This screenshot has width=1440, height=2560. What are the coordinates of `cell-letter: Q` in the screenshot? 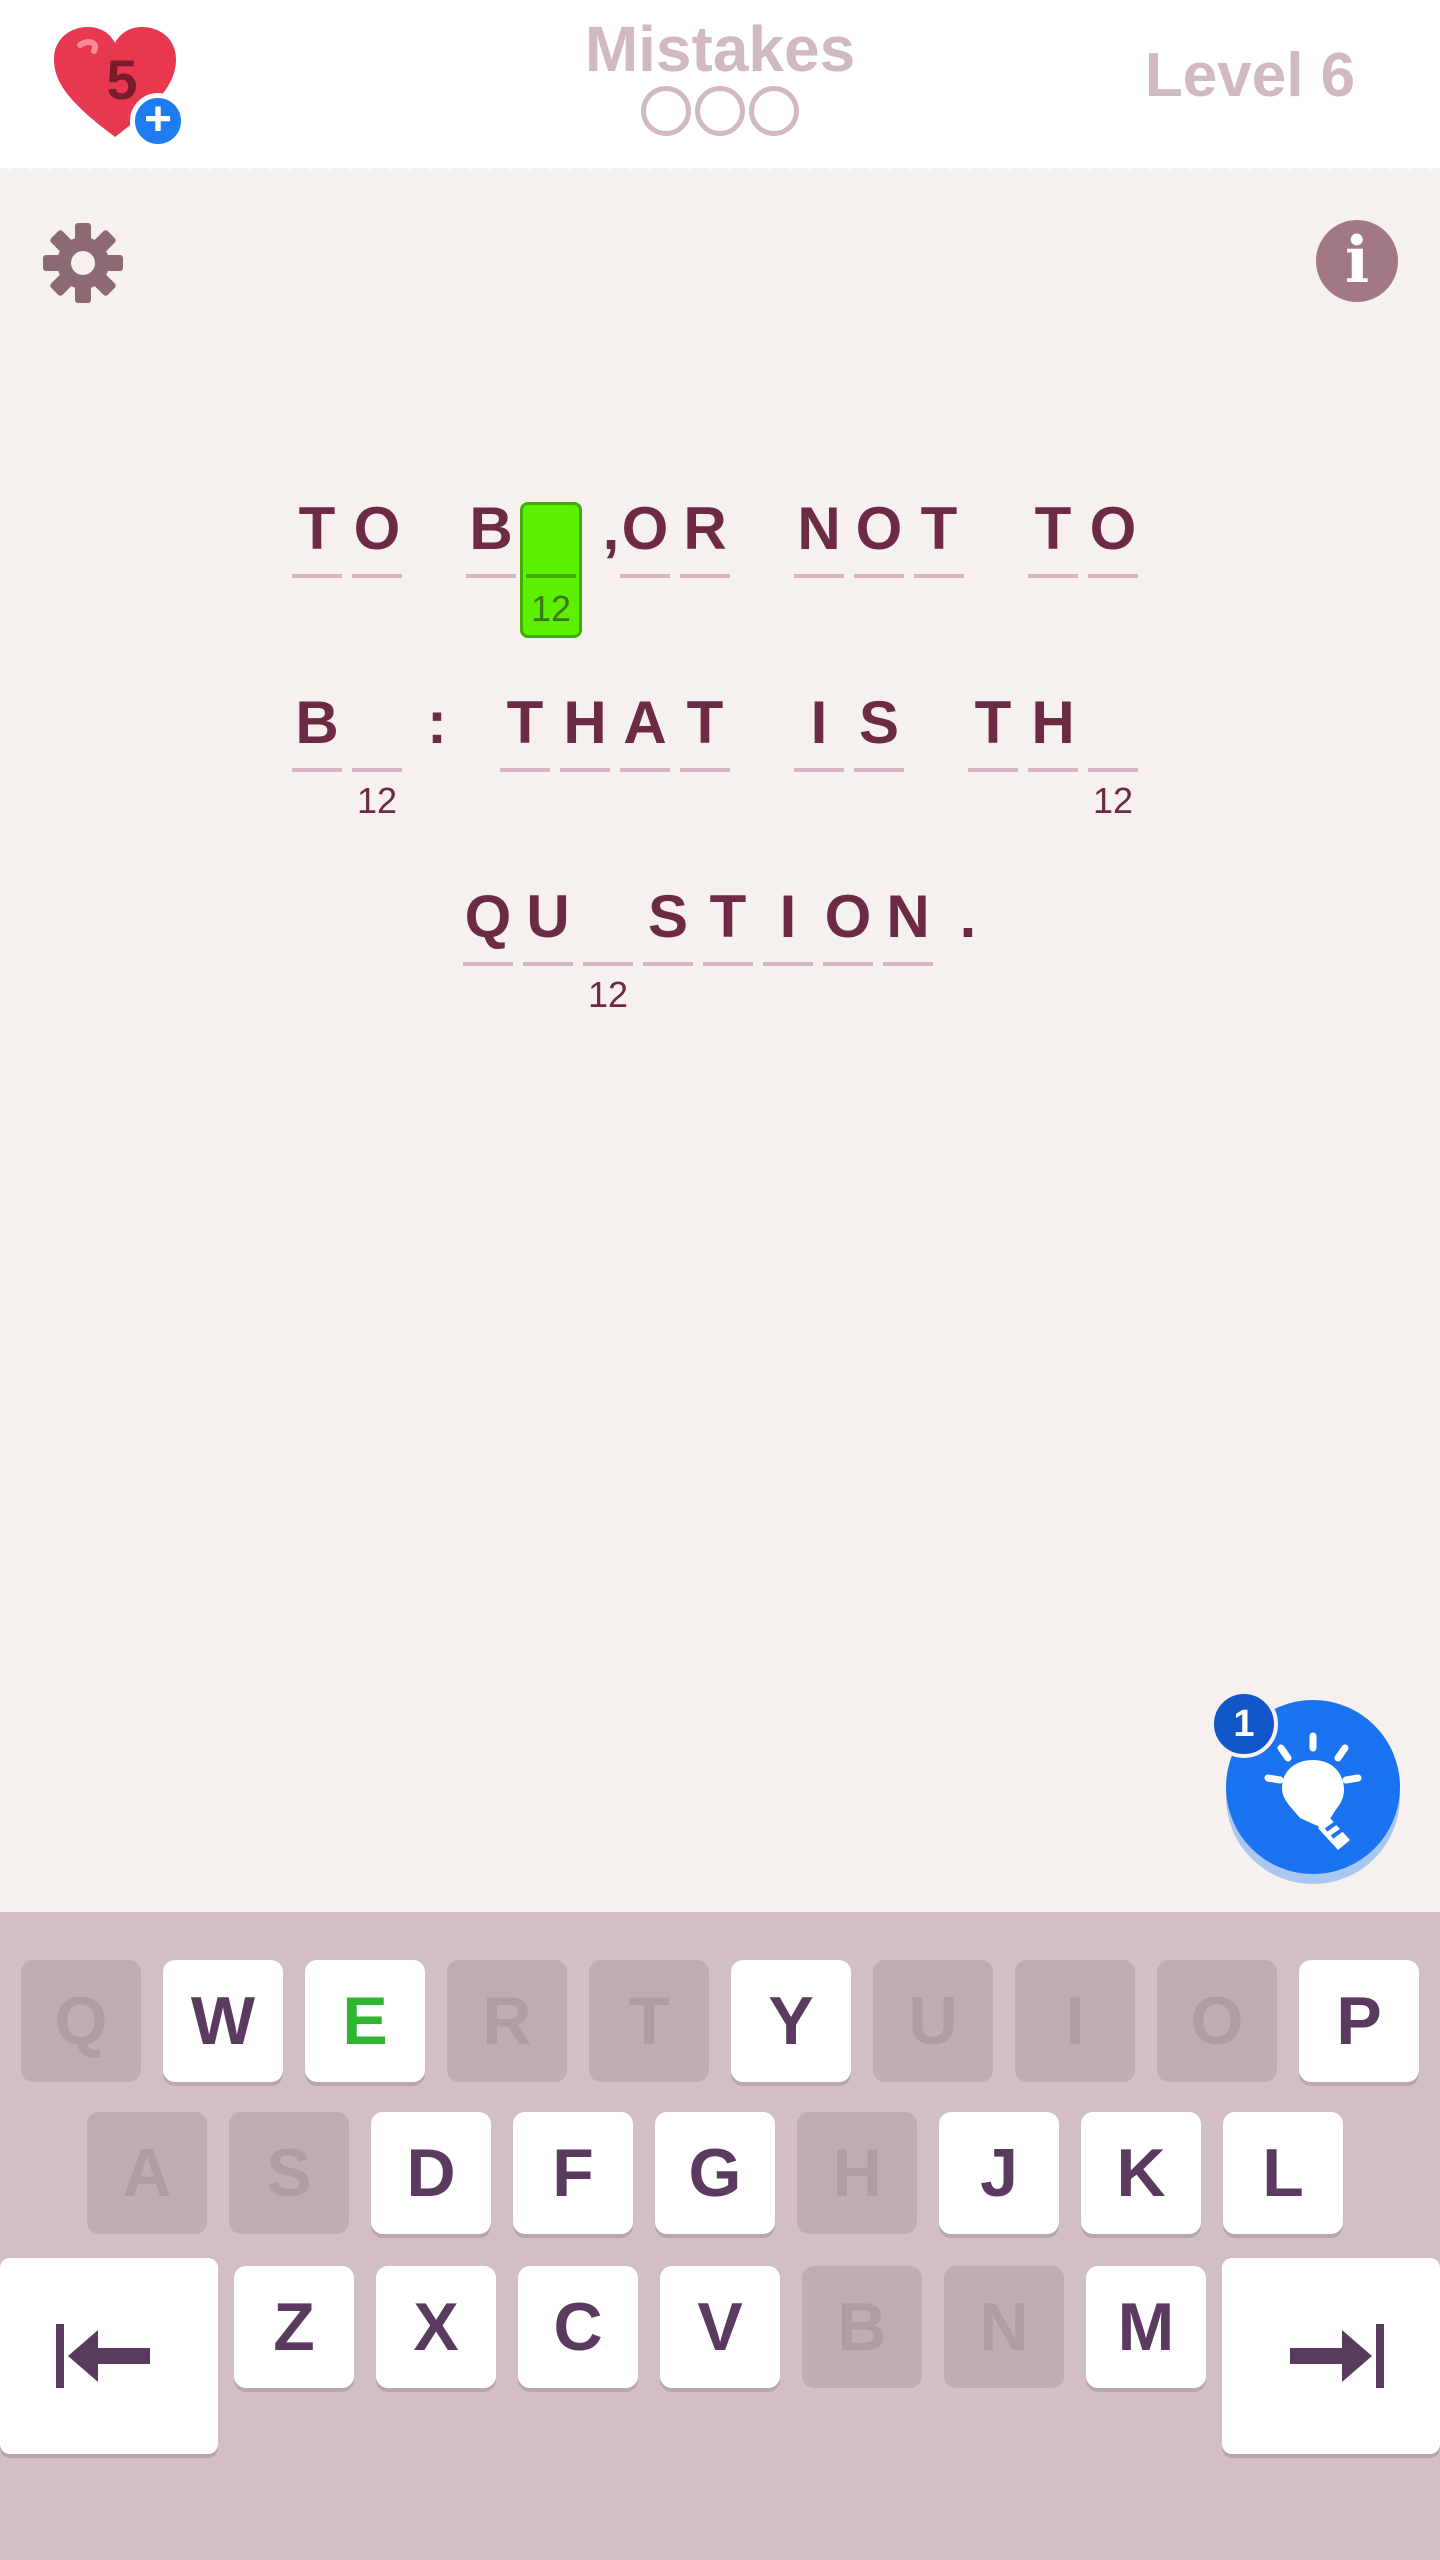 It's located at (488, 916).